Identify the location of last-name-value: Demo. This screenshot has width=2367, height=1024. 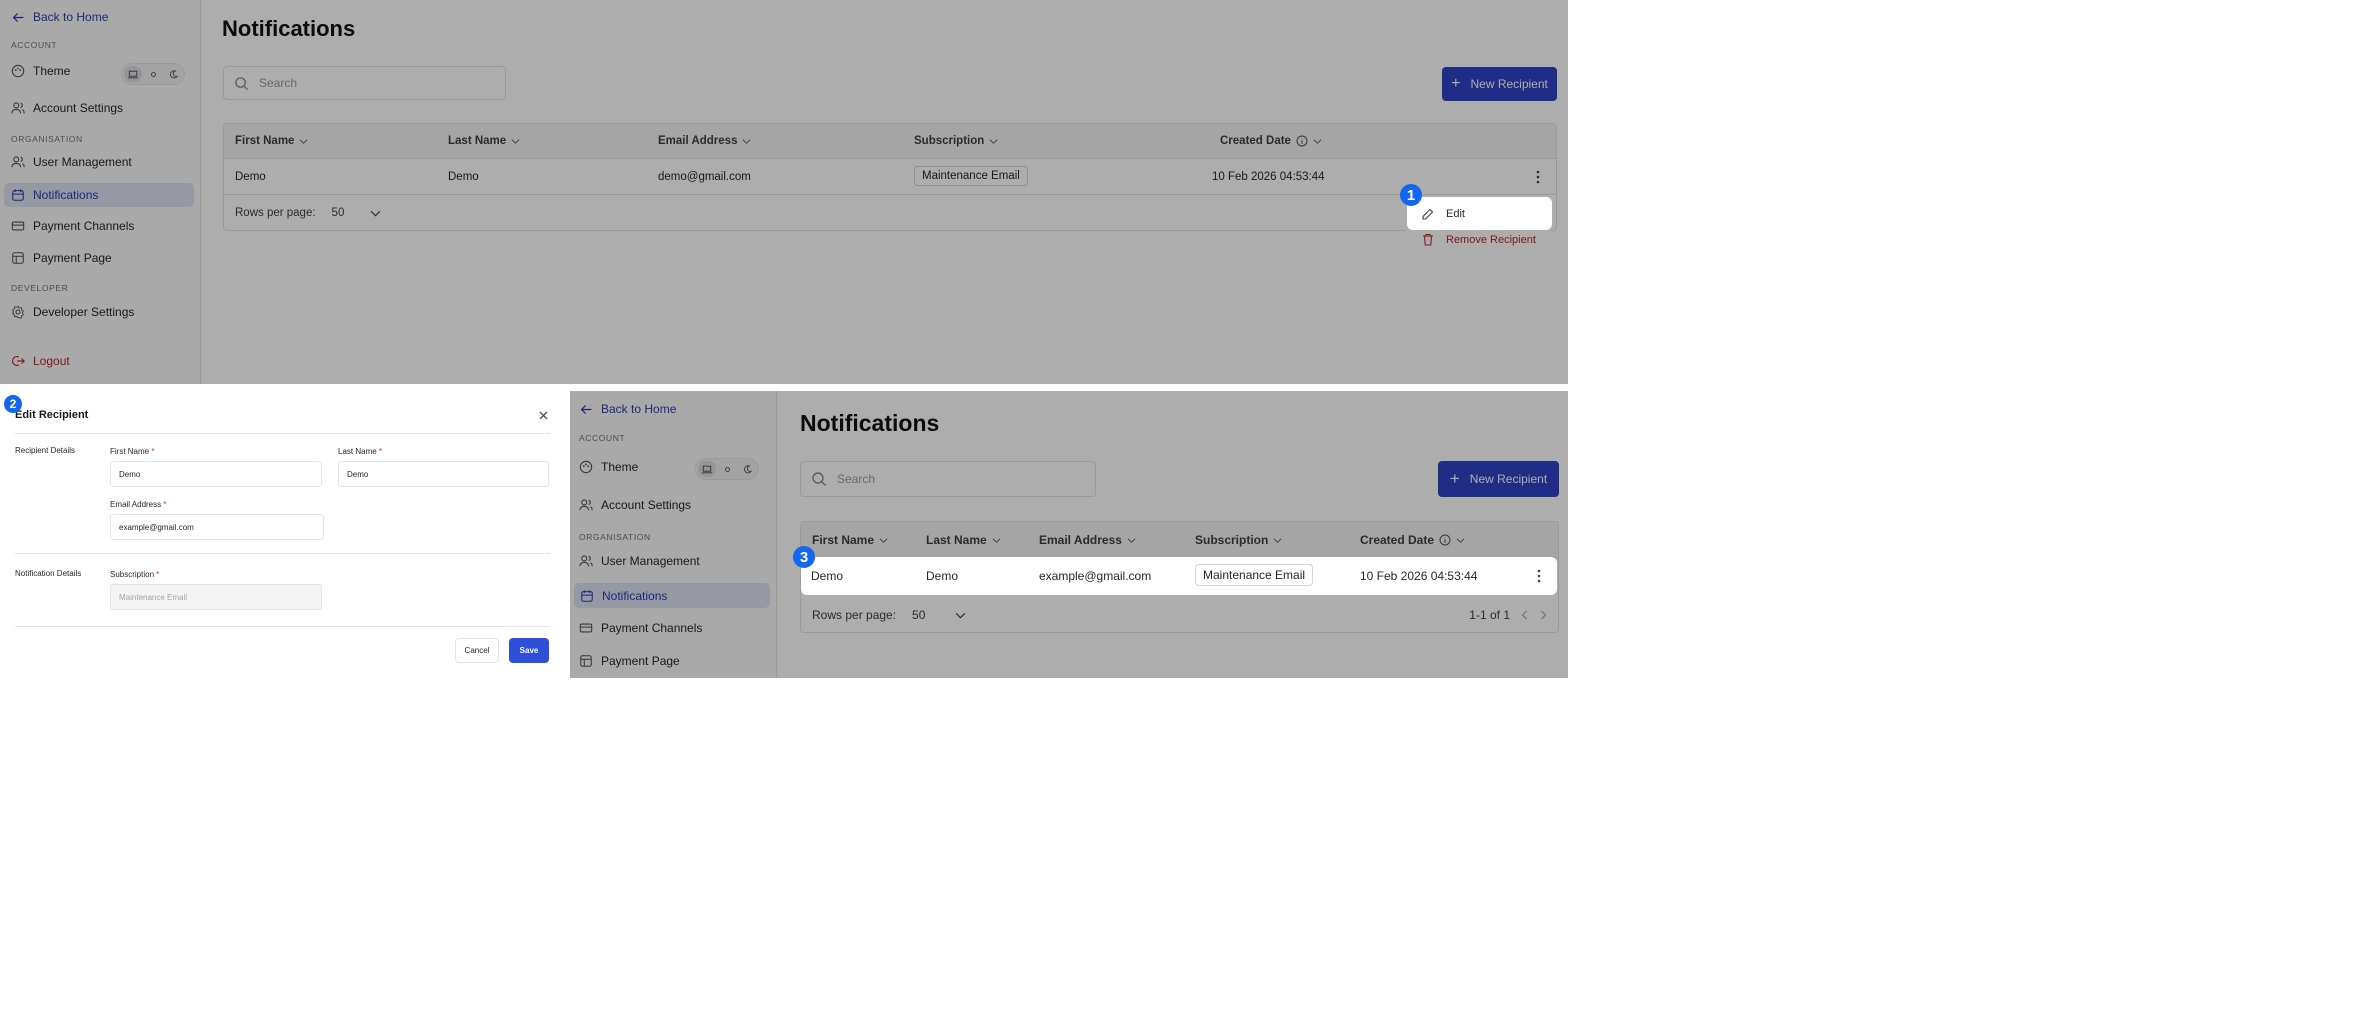
(358, 474).